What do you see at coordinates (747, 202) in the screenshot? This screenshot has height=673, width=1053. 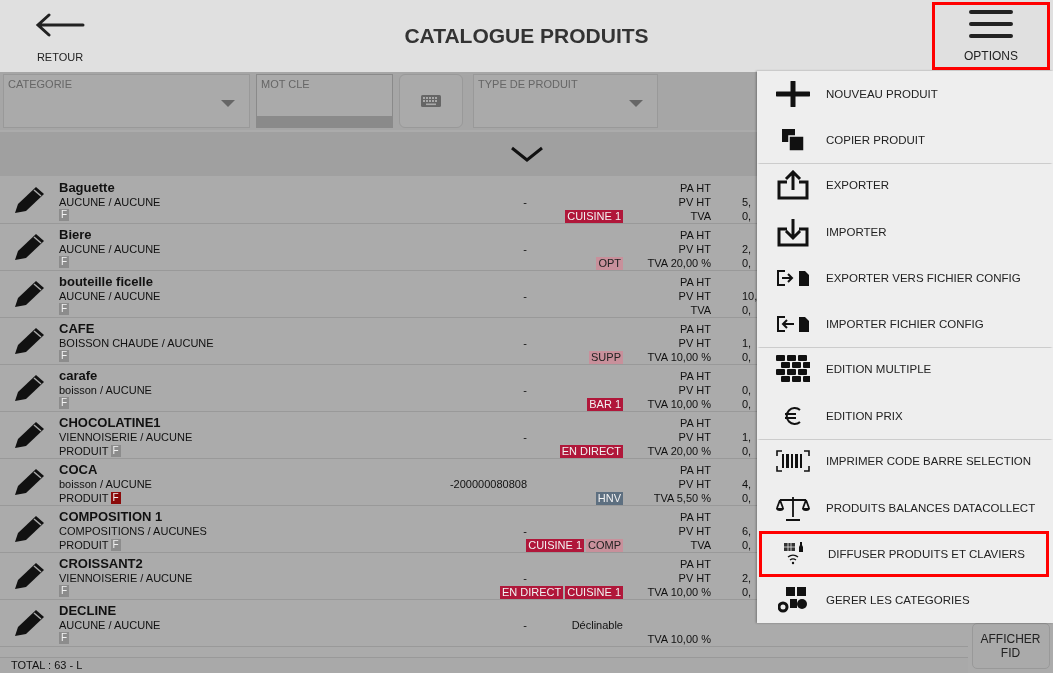 I see `price-value: 5,` at bounding box center [747, 202].